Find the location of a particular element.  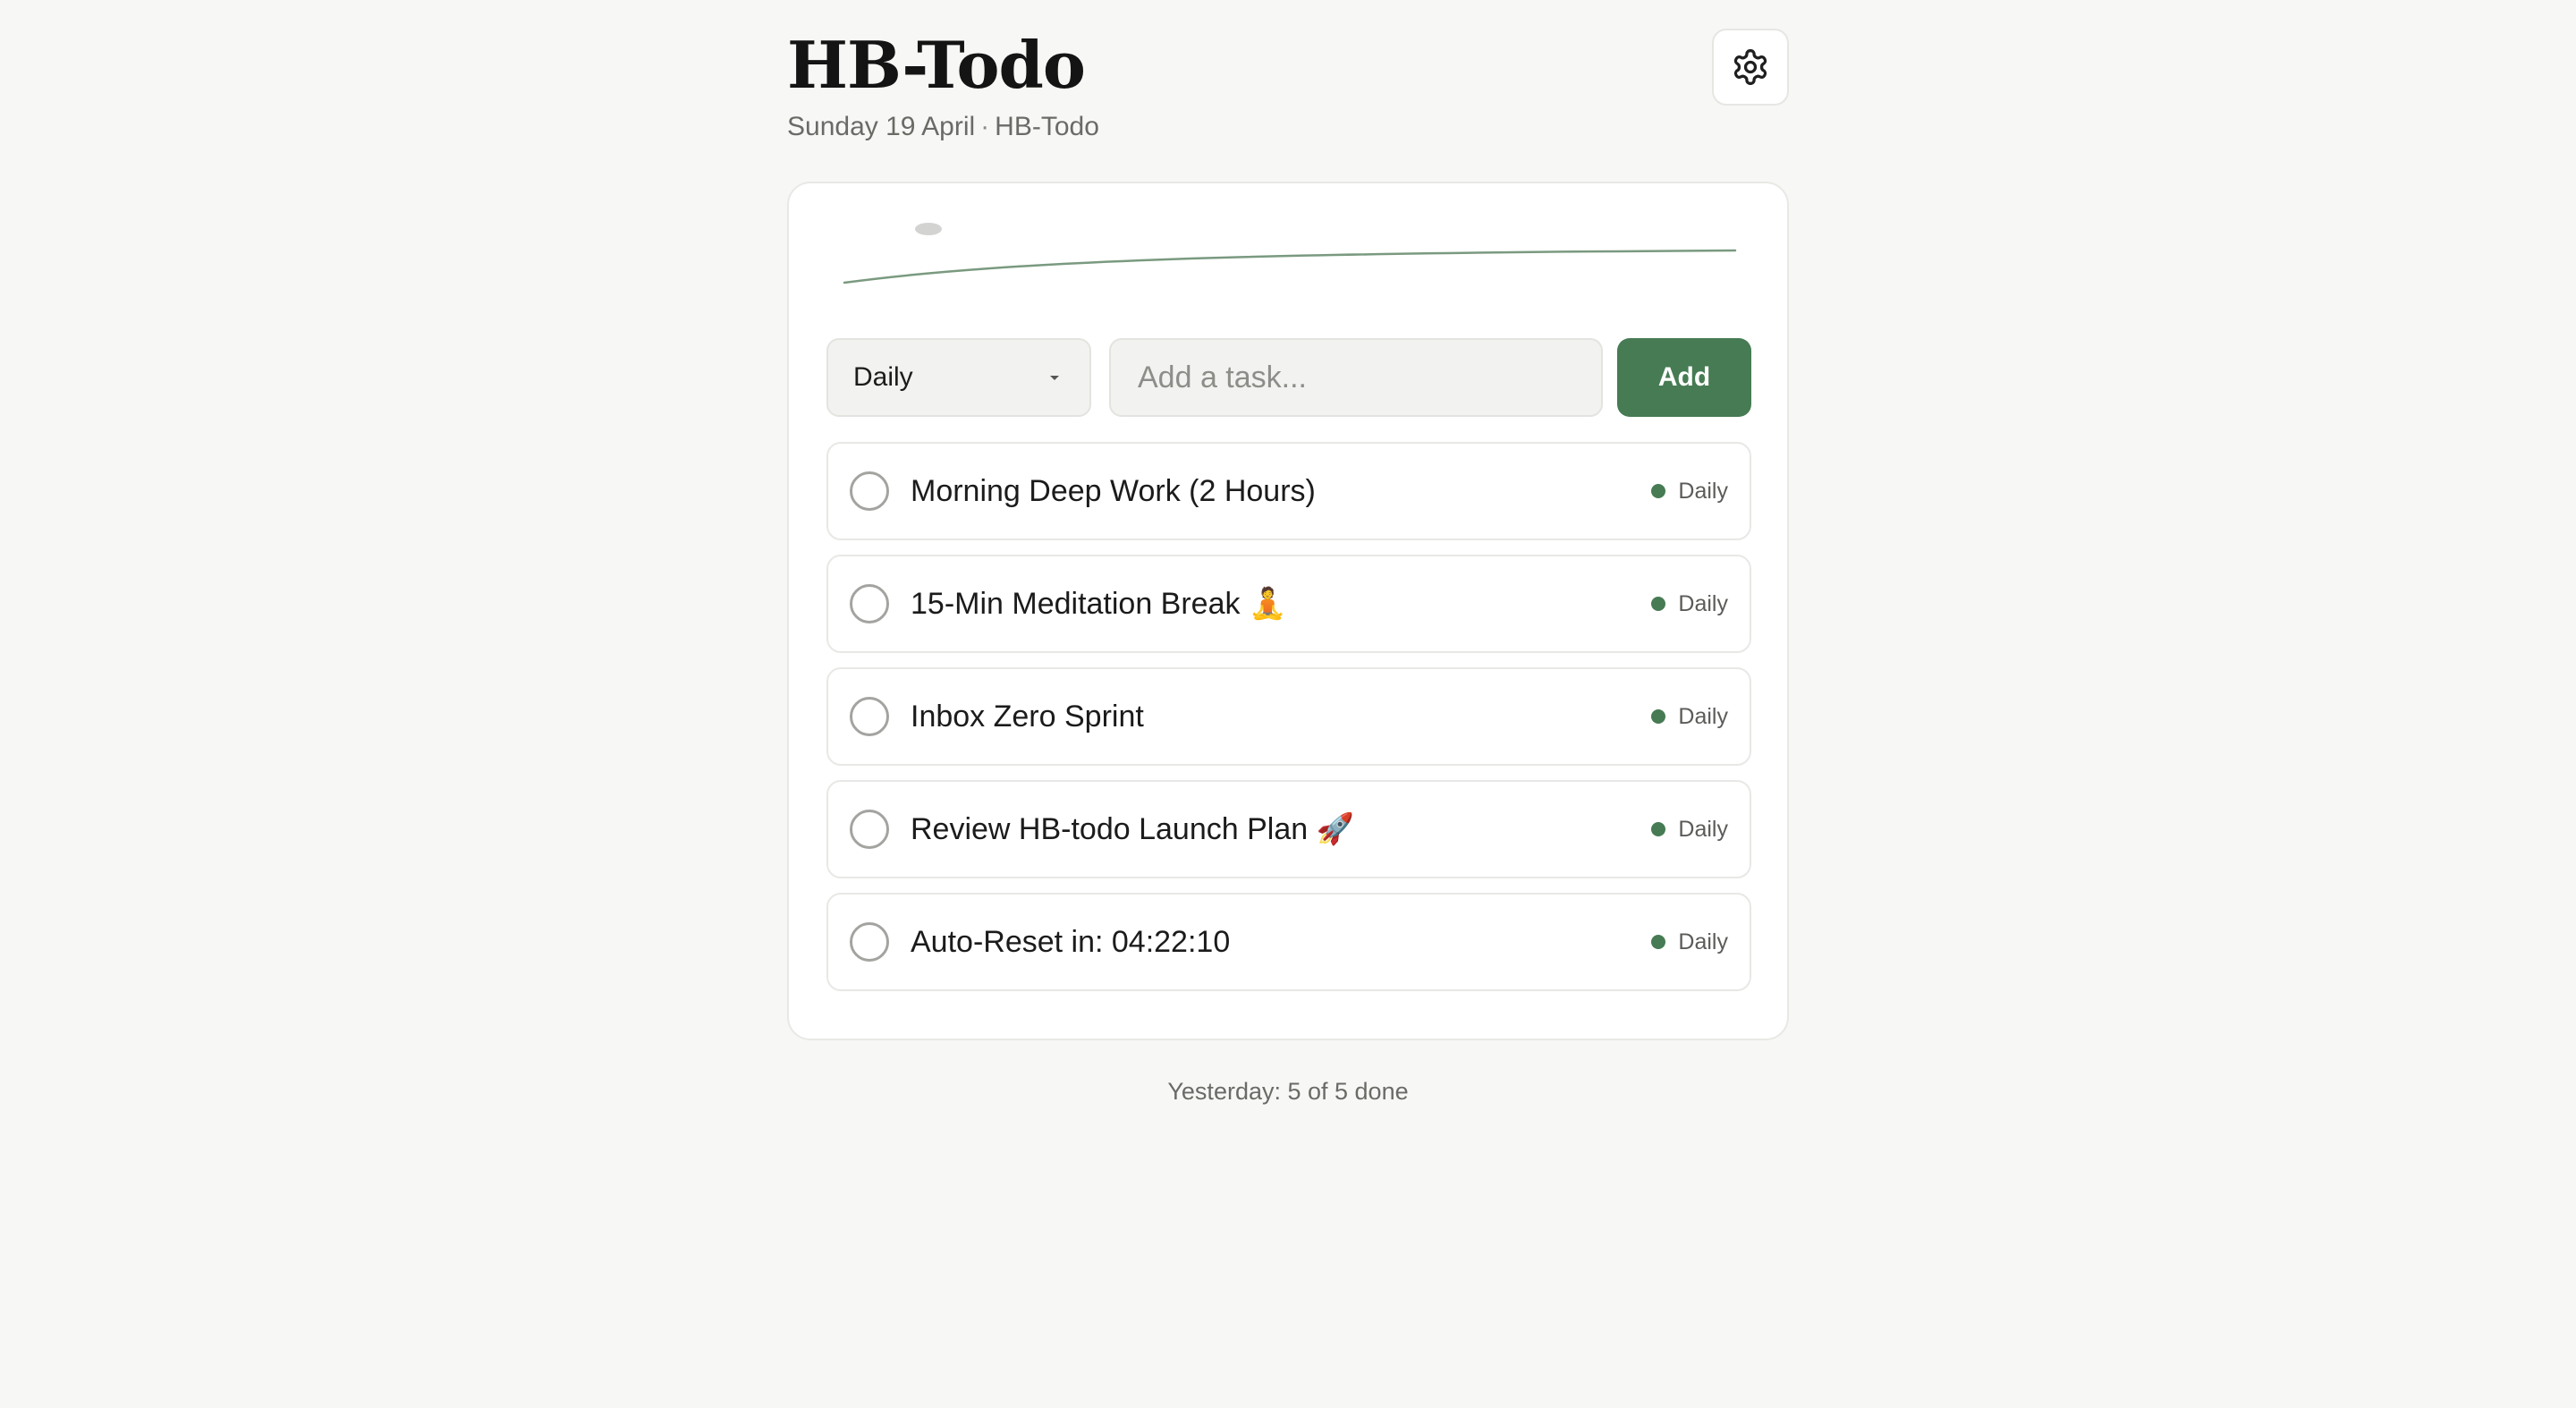

task-item: Review HB-todo Launch Plan 🚀 Daily is located at coordinates (1288, 829).